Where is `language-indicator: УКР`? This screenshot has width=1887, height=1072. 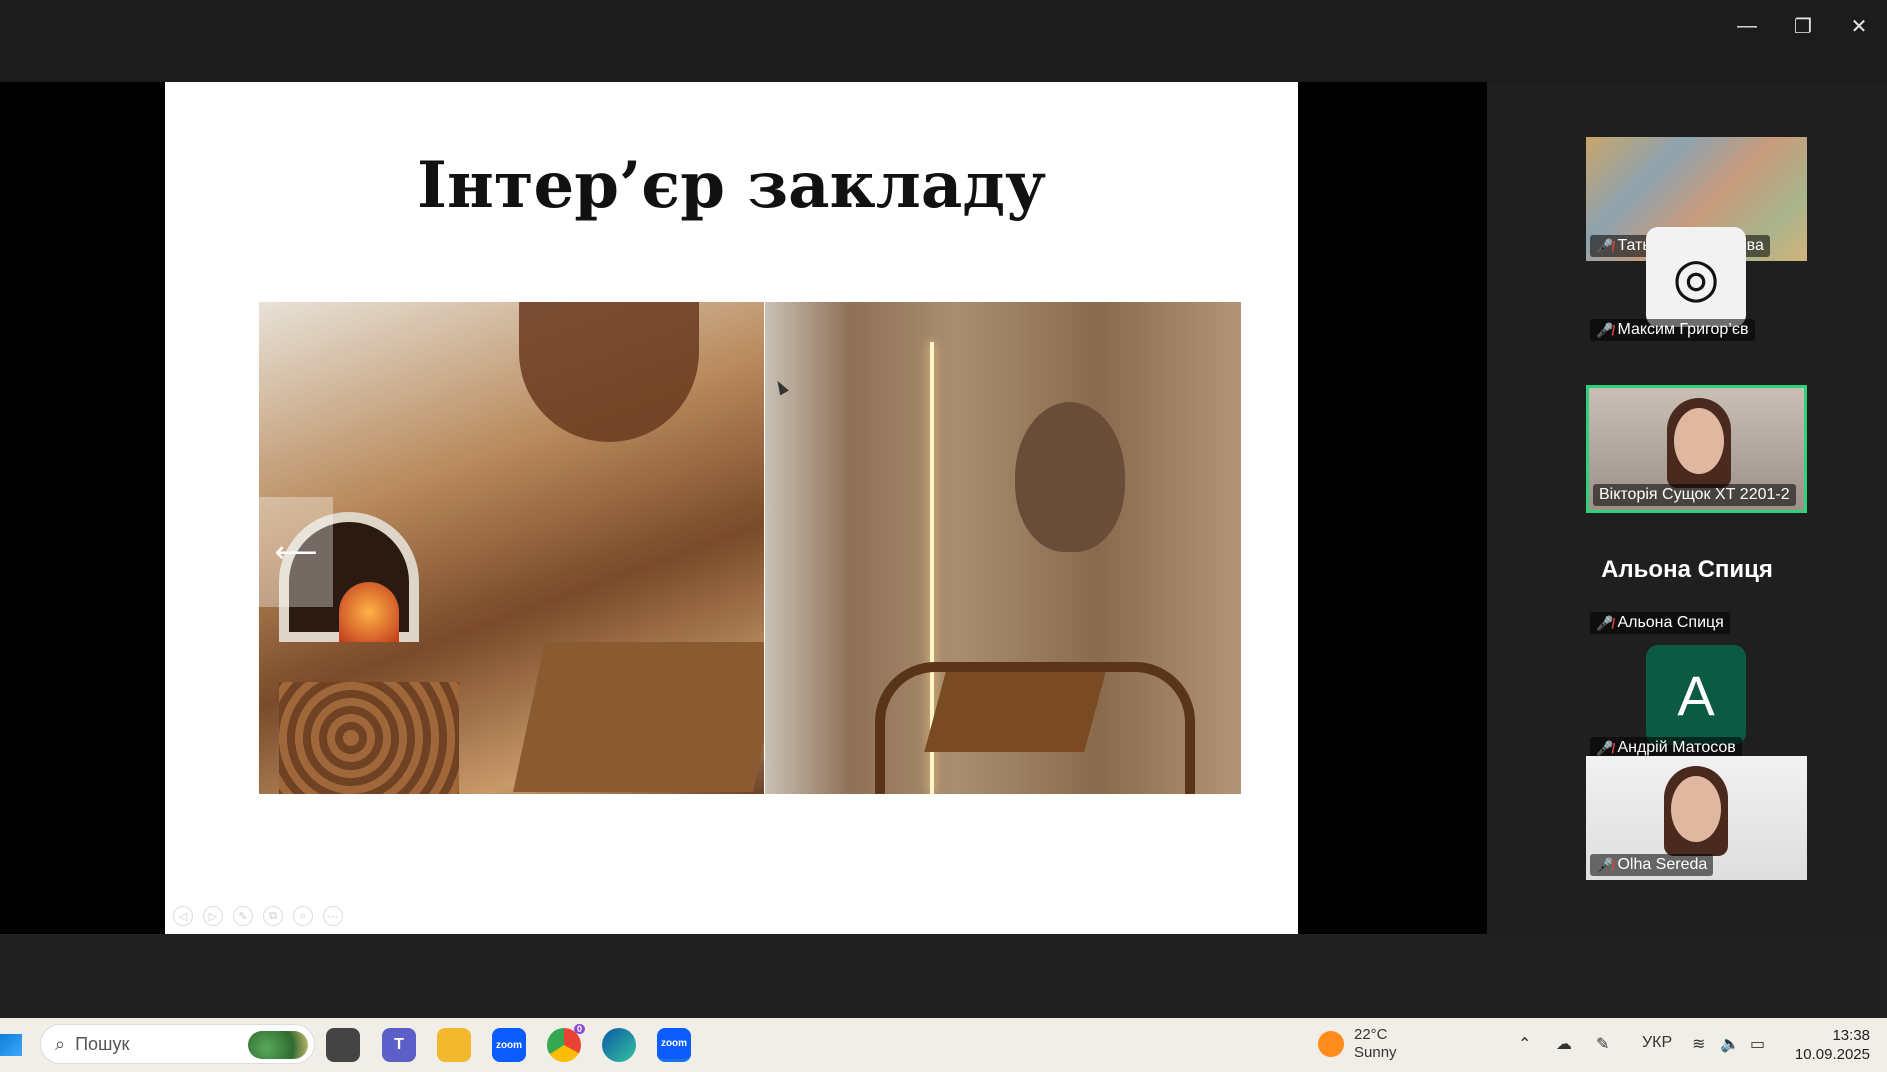 language-indicator: УКР is located at coordinates (1657, 1043).